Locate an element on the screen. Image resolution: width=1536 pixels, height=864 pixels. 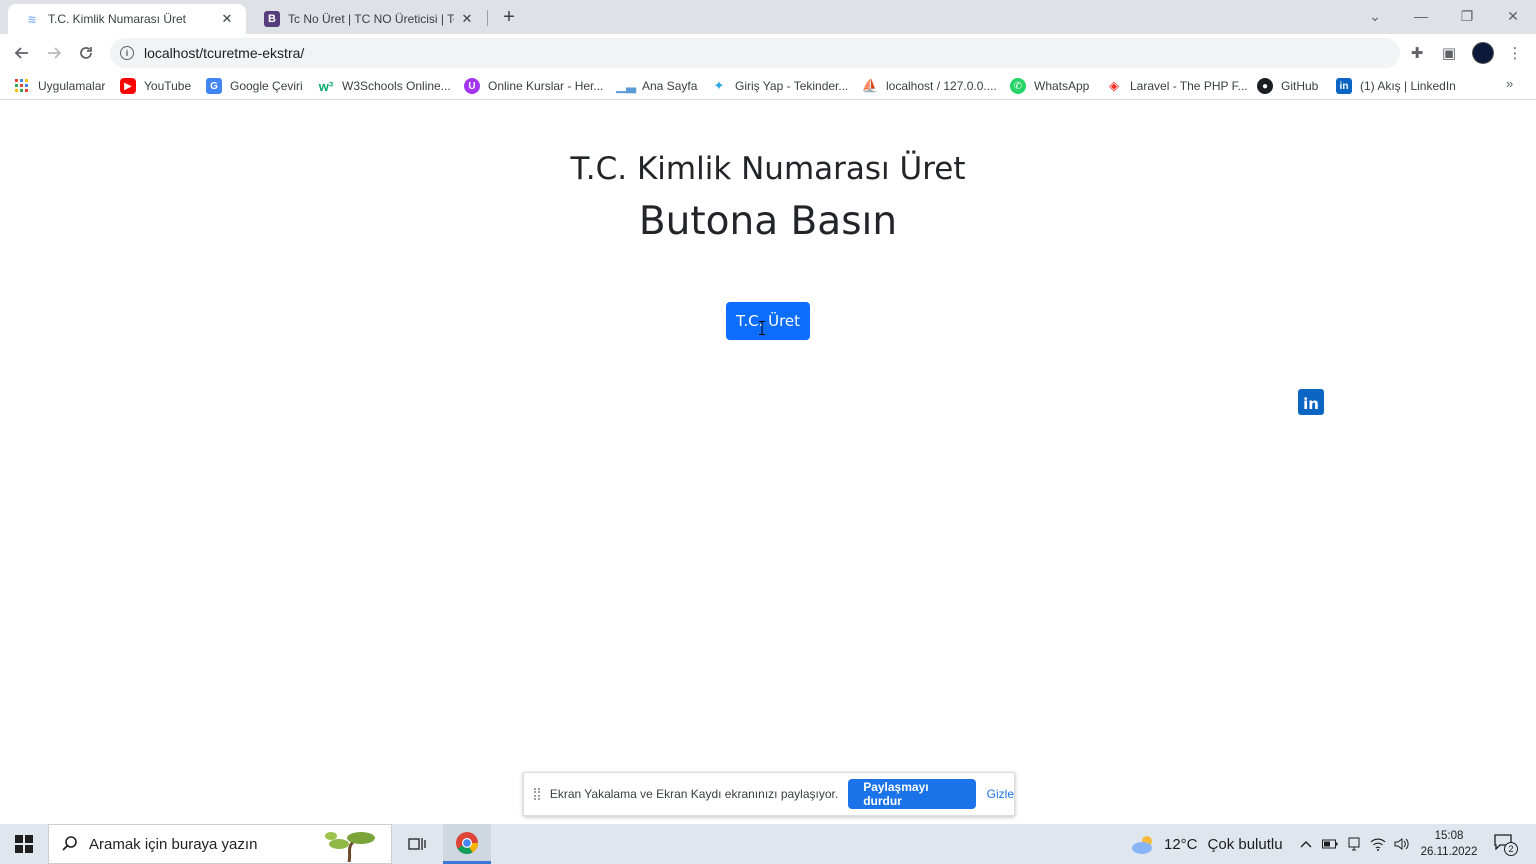
search-icon is located at coordinates (69, 843).